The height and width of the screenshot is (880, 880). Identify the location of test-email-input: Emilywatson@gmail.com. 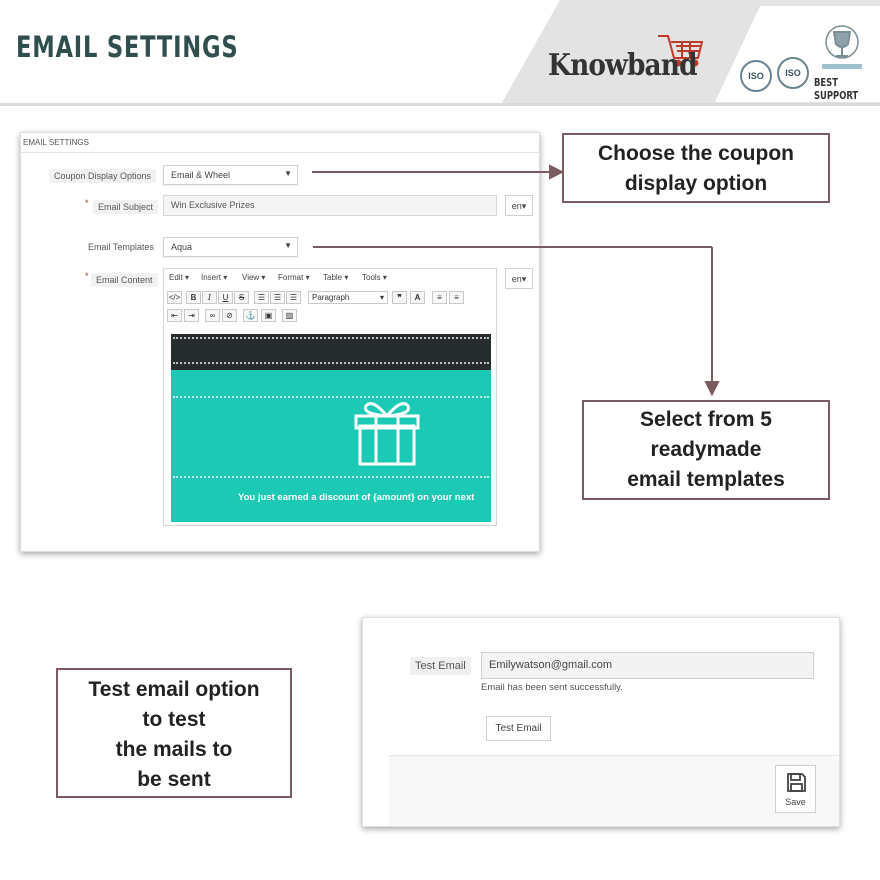
(647, 665).